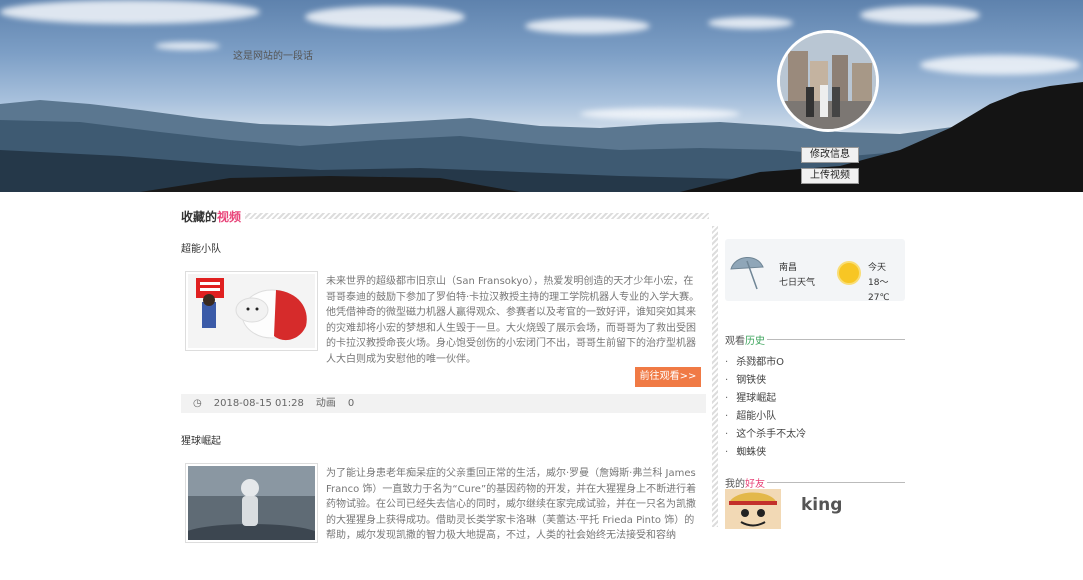 The width and height of the screenshot is (1083, 580). Describe the element at coordinates (668, 377) in the screenshot. I see `watch-button: 前往观看>>` at that location.